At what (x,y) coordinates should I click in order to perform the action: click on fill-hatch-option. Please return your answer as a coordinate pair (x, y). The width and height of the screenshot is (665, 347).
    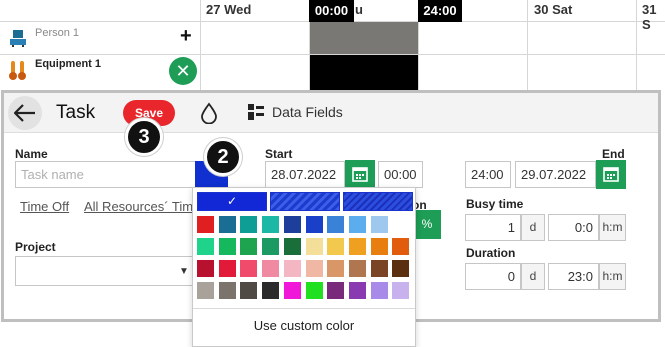
    Looking at the image, I should click on (305, 201).